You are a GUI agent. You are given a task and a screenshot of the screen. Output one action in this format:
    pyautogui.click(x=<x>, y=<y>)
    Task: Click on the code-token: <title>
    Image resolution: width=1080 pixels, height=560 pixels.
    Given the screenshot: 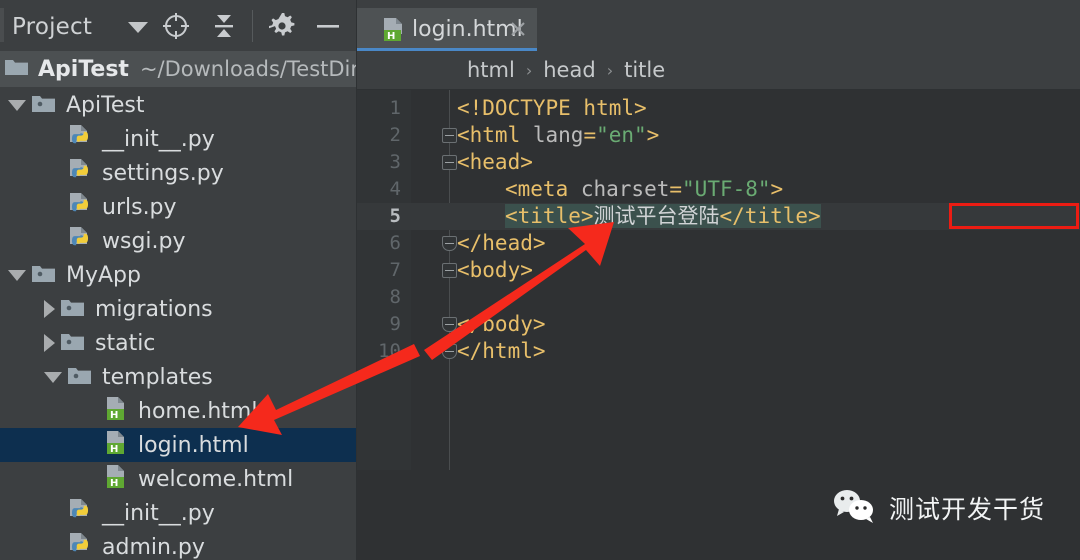 What is the action you would take?
    pyautogui.click(x=549, y=216)
    